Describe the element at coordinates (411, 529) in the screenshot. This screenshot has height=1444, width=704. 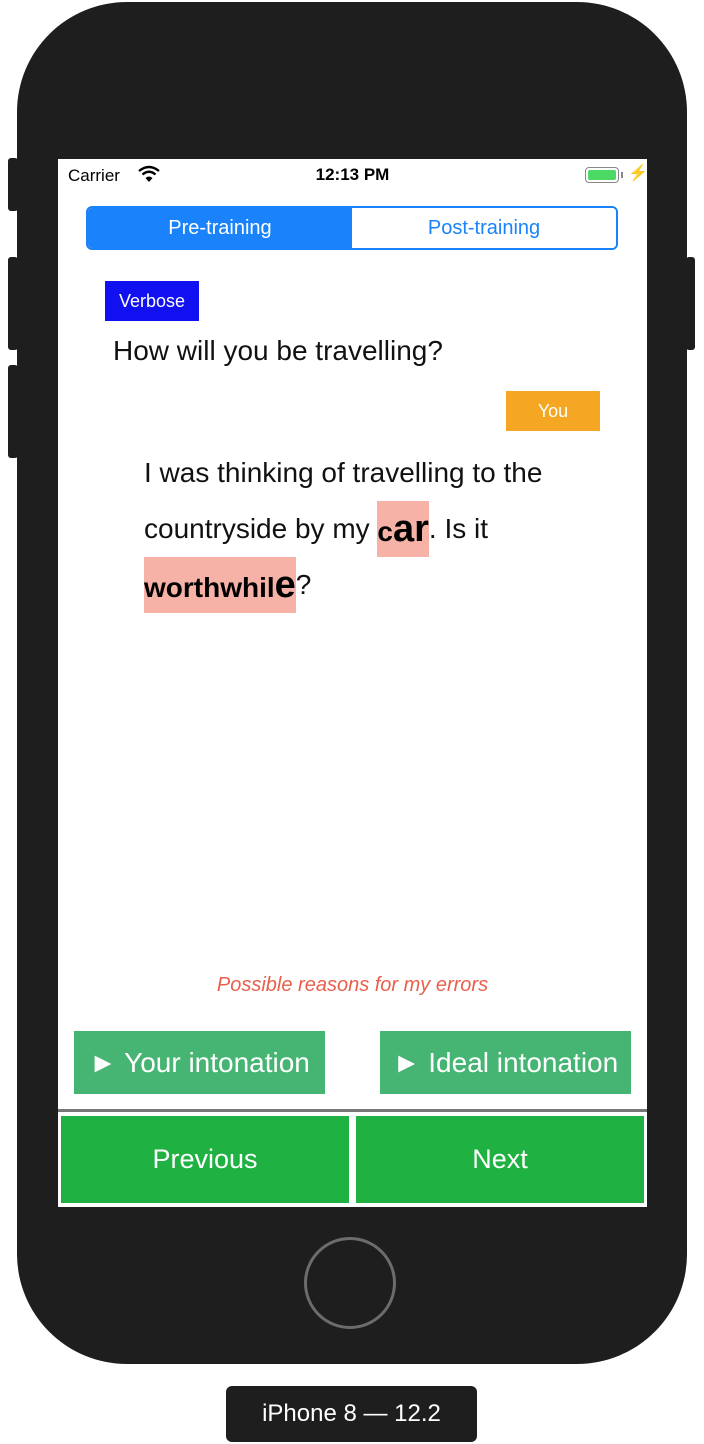
I see `error-highlight-text: ar` at that location.